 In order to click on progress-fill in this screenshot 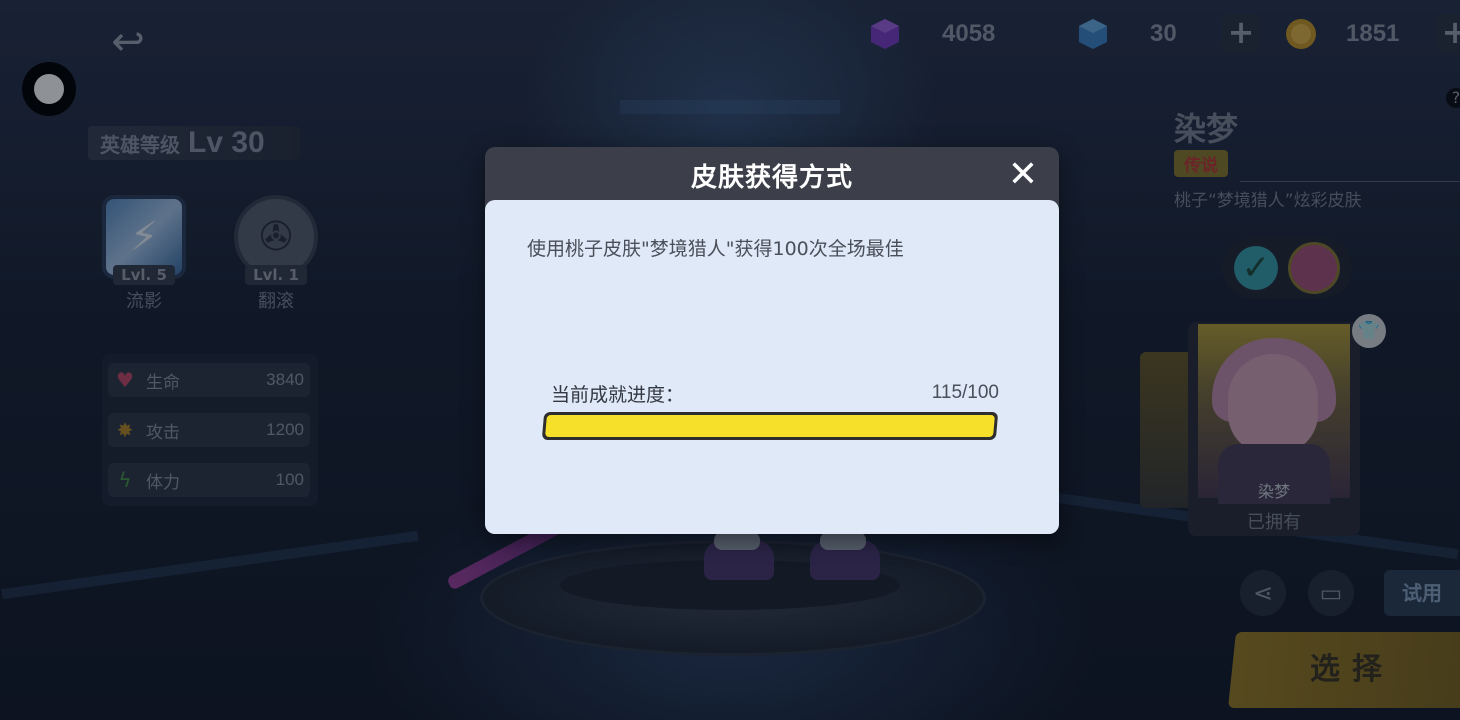, I will do `click(770, 426)`.